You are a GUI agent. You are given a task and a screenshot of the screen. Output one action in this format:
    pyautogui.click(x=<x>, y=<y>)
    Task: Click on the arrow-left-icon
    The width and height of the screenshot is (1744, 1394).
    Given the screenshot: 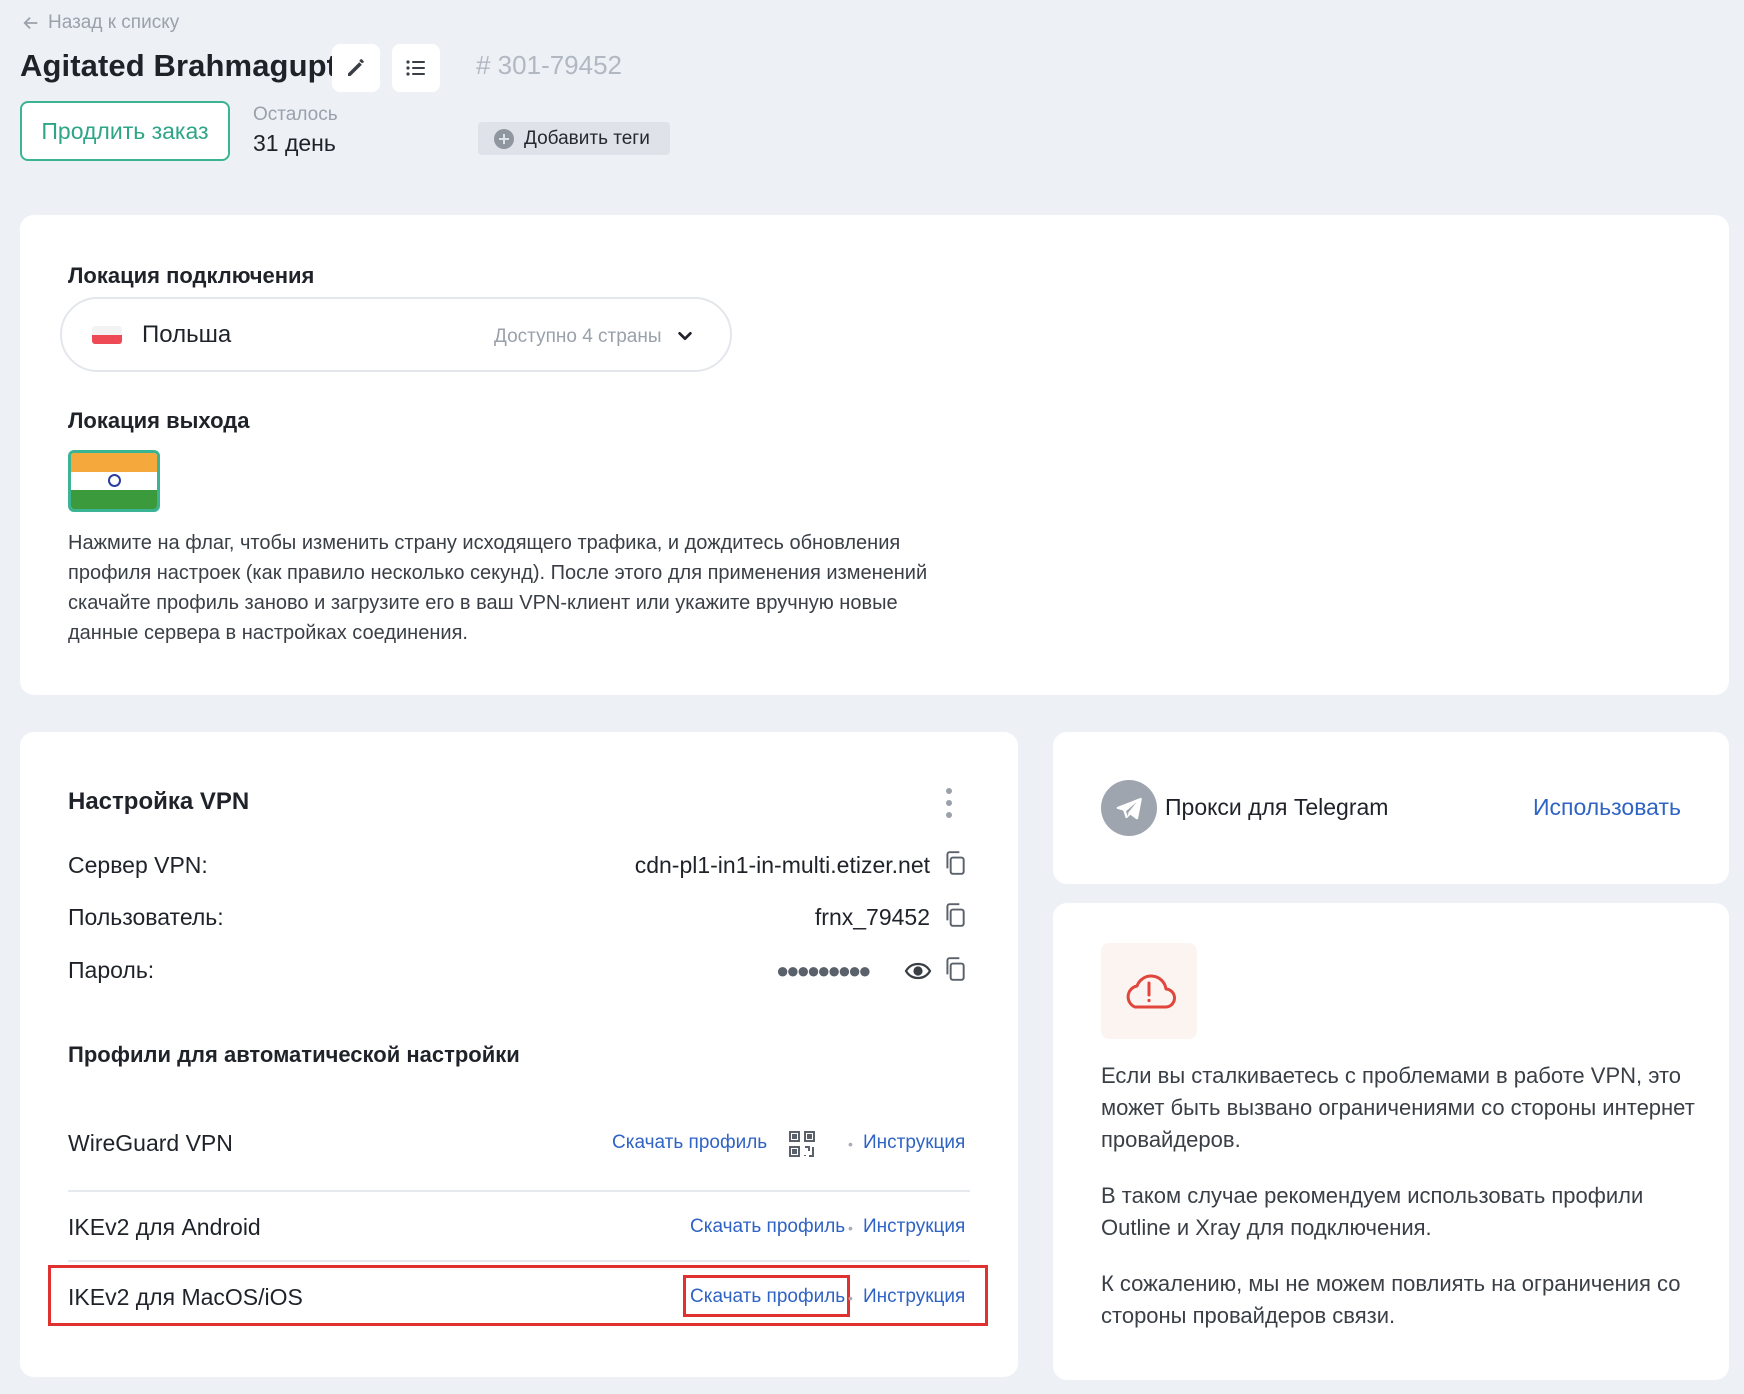 What is the action you would take?
    pyautogui.click(x=30, y=23)
    